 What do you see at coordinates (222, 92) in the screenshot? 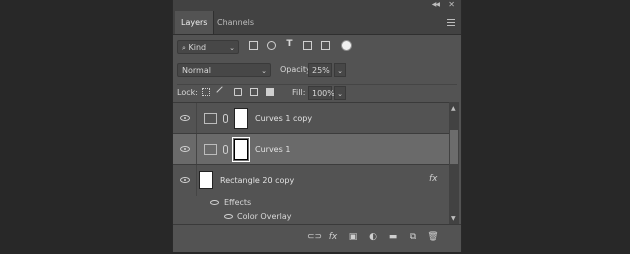
I see `lock-image-pixels-icon` at bounding box center [222, 92].